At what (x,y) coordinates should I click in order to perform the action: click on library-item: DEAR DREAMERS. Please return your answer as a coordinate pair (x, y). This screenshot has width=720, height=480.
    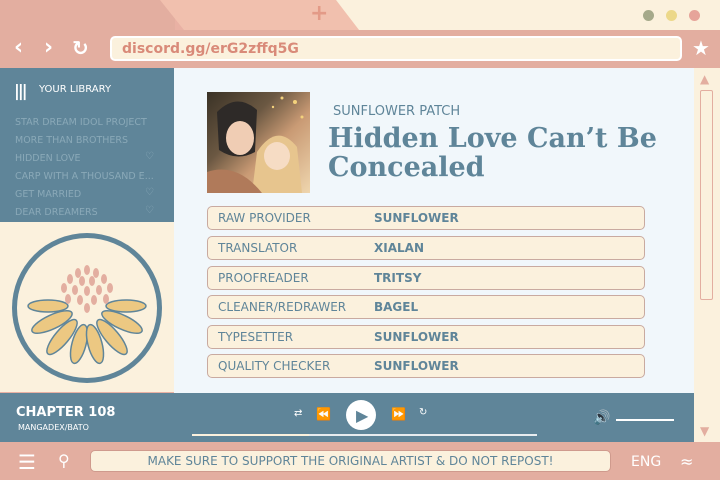
    Looking at the image, I should click on (56, 212).